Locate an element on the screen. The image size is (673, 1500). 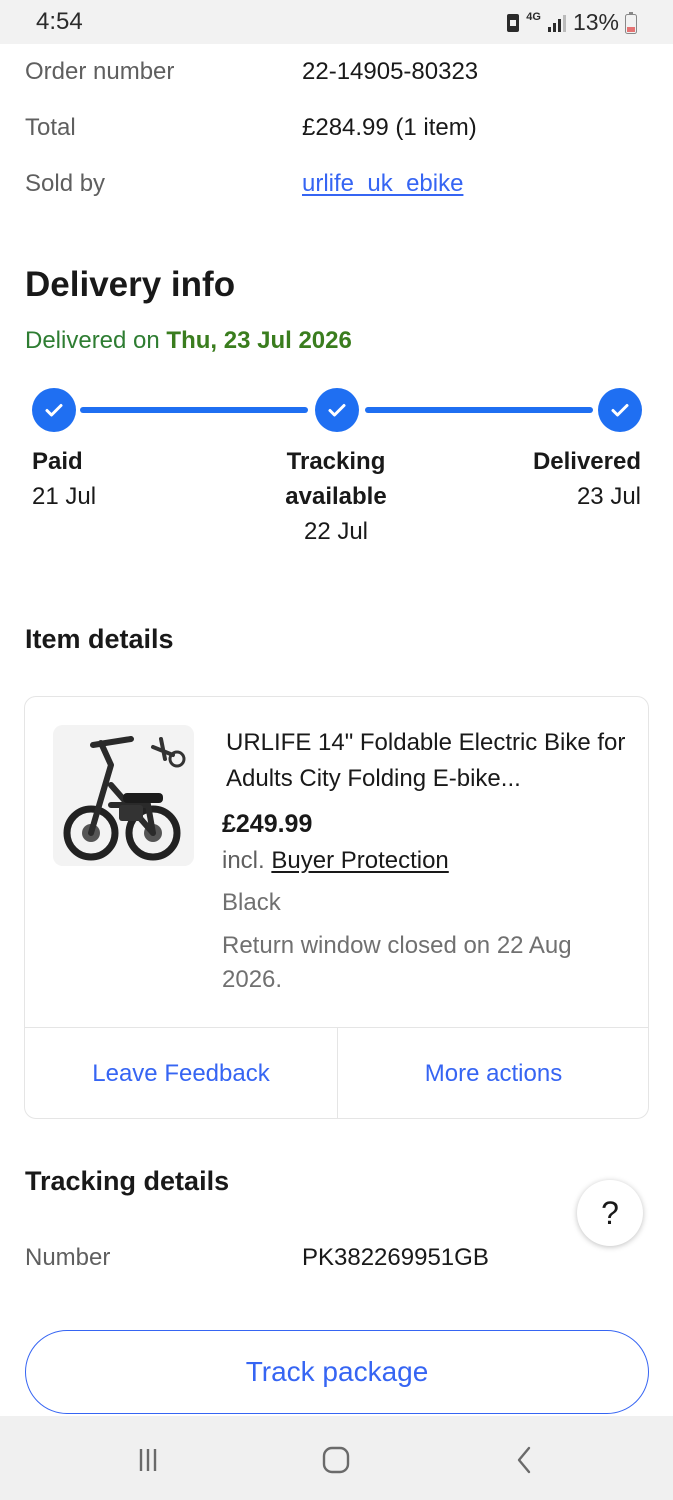
total-row: Total £284.99 (1 item) is located at coordinates (335, 128).